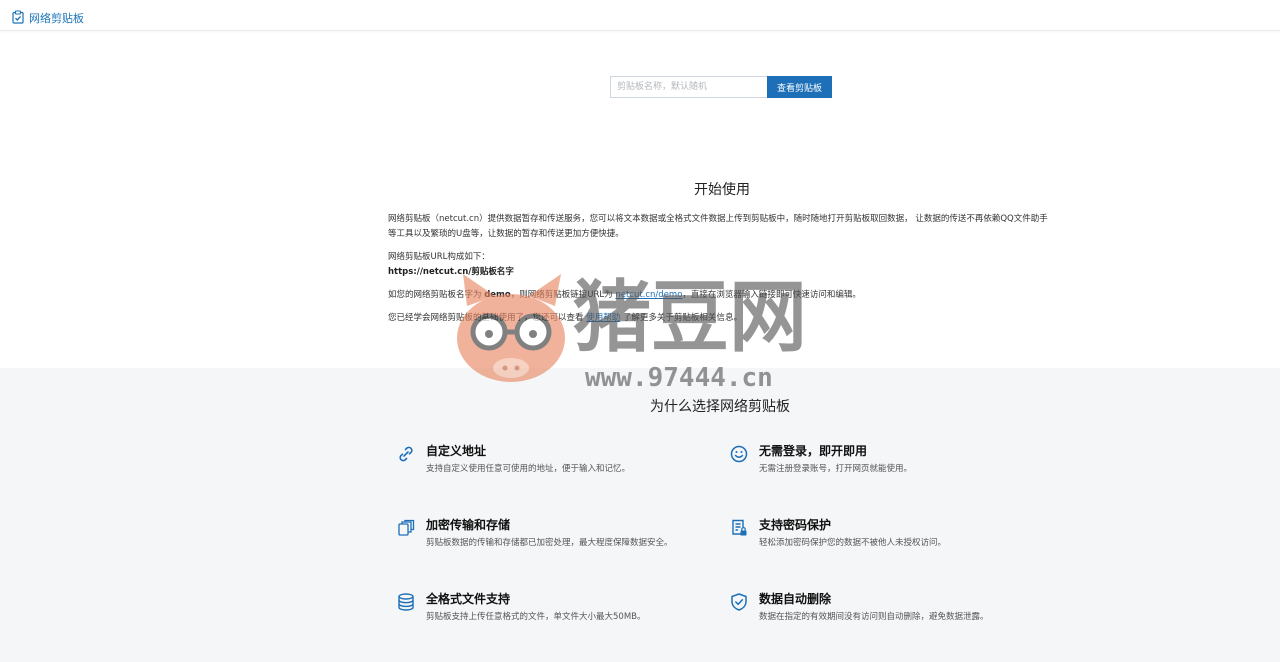  Describe the element at coordinates (720, 407) in the screenshot. I see `why-choose-title: 为什么选择网络剪贴板` at that location.